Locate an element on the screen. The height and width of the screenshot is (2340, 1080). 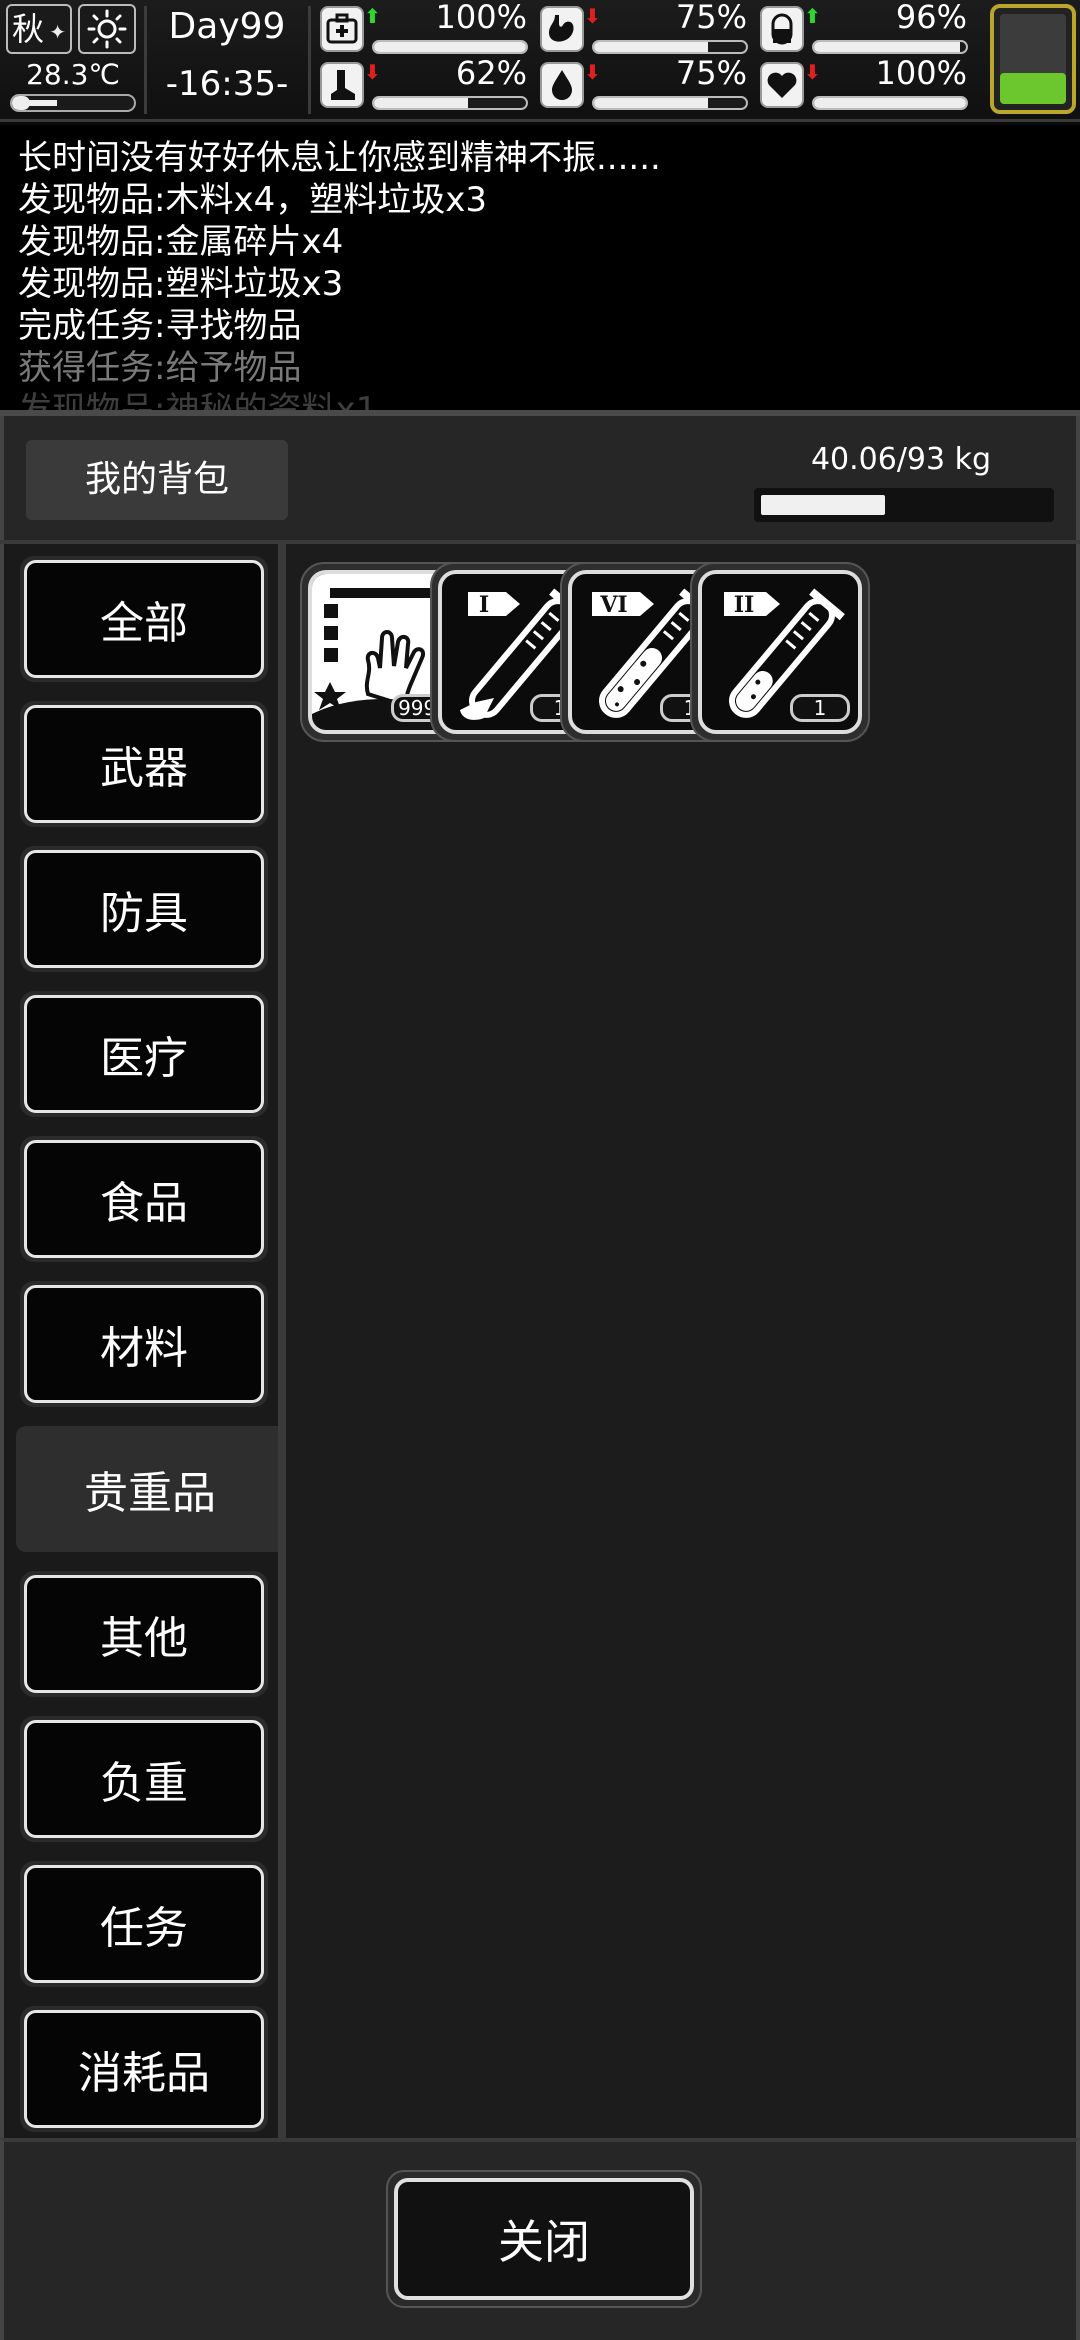
sun-icon is located at coordinates (107, 29).